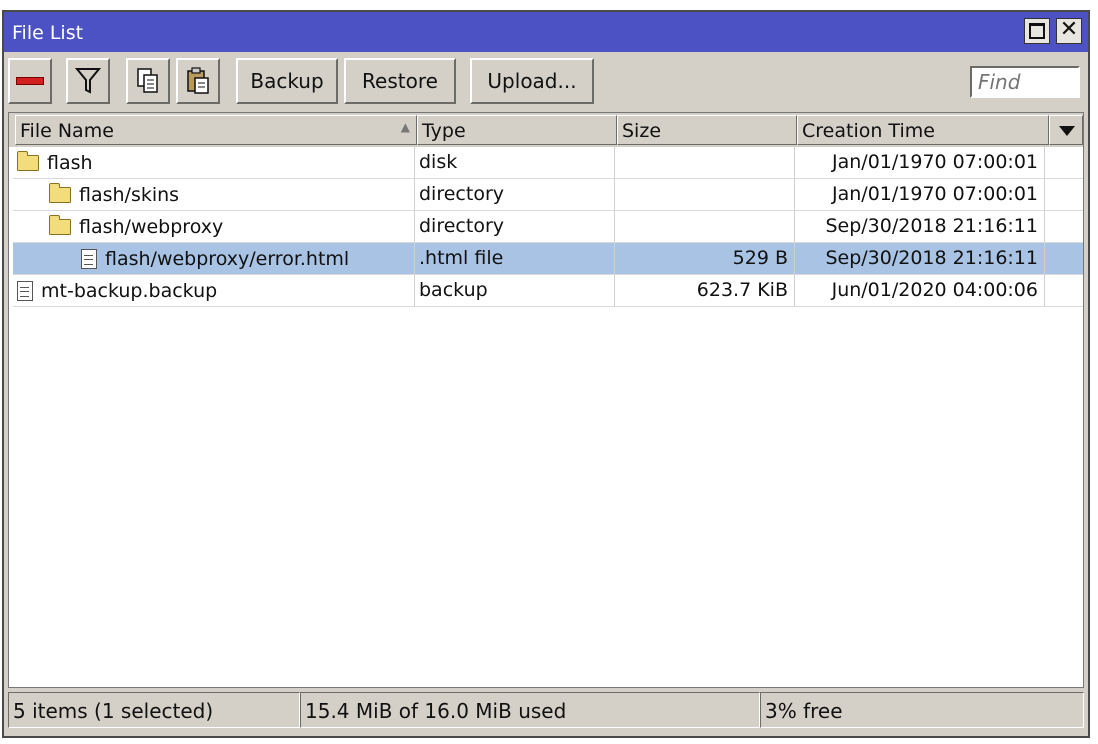 The width and height of the screenshot is (1098, 744). Describe the element at coordinates (546, 32) in the screenshot. I see `title-bar: File List ✕` at that location.